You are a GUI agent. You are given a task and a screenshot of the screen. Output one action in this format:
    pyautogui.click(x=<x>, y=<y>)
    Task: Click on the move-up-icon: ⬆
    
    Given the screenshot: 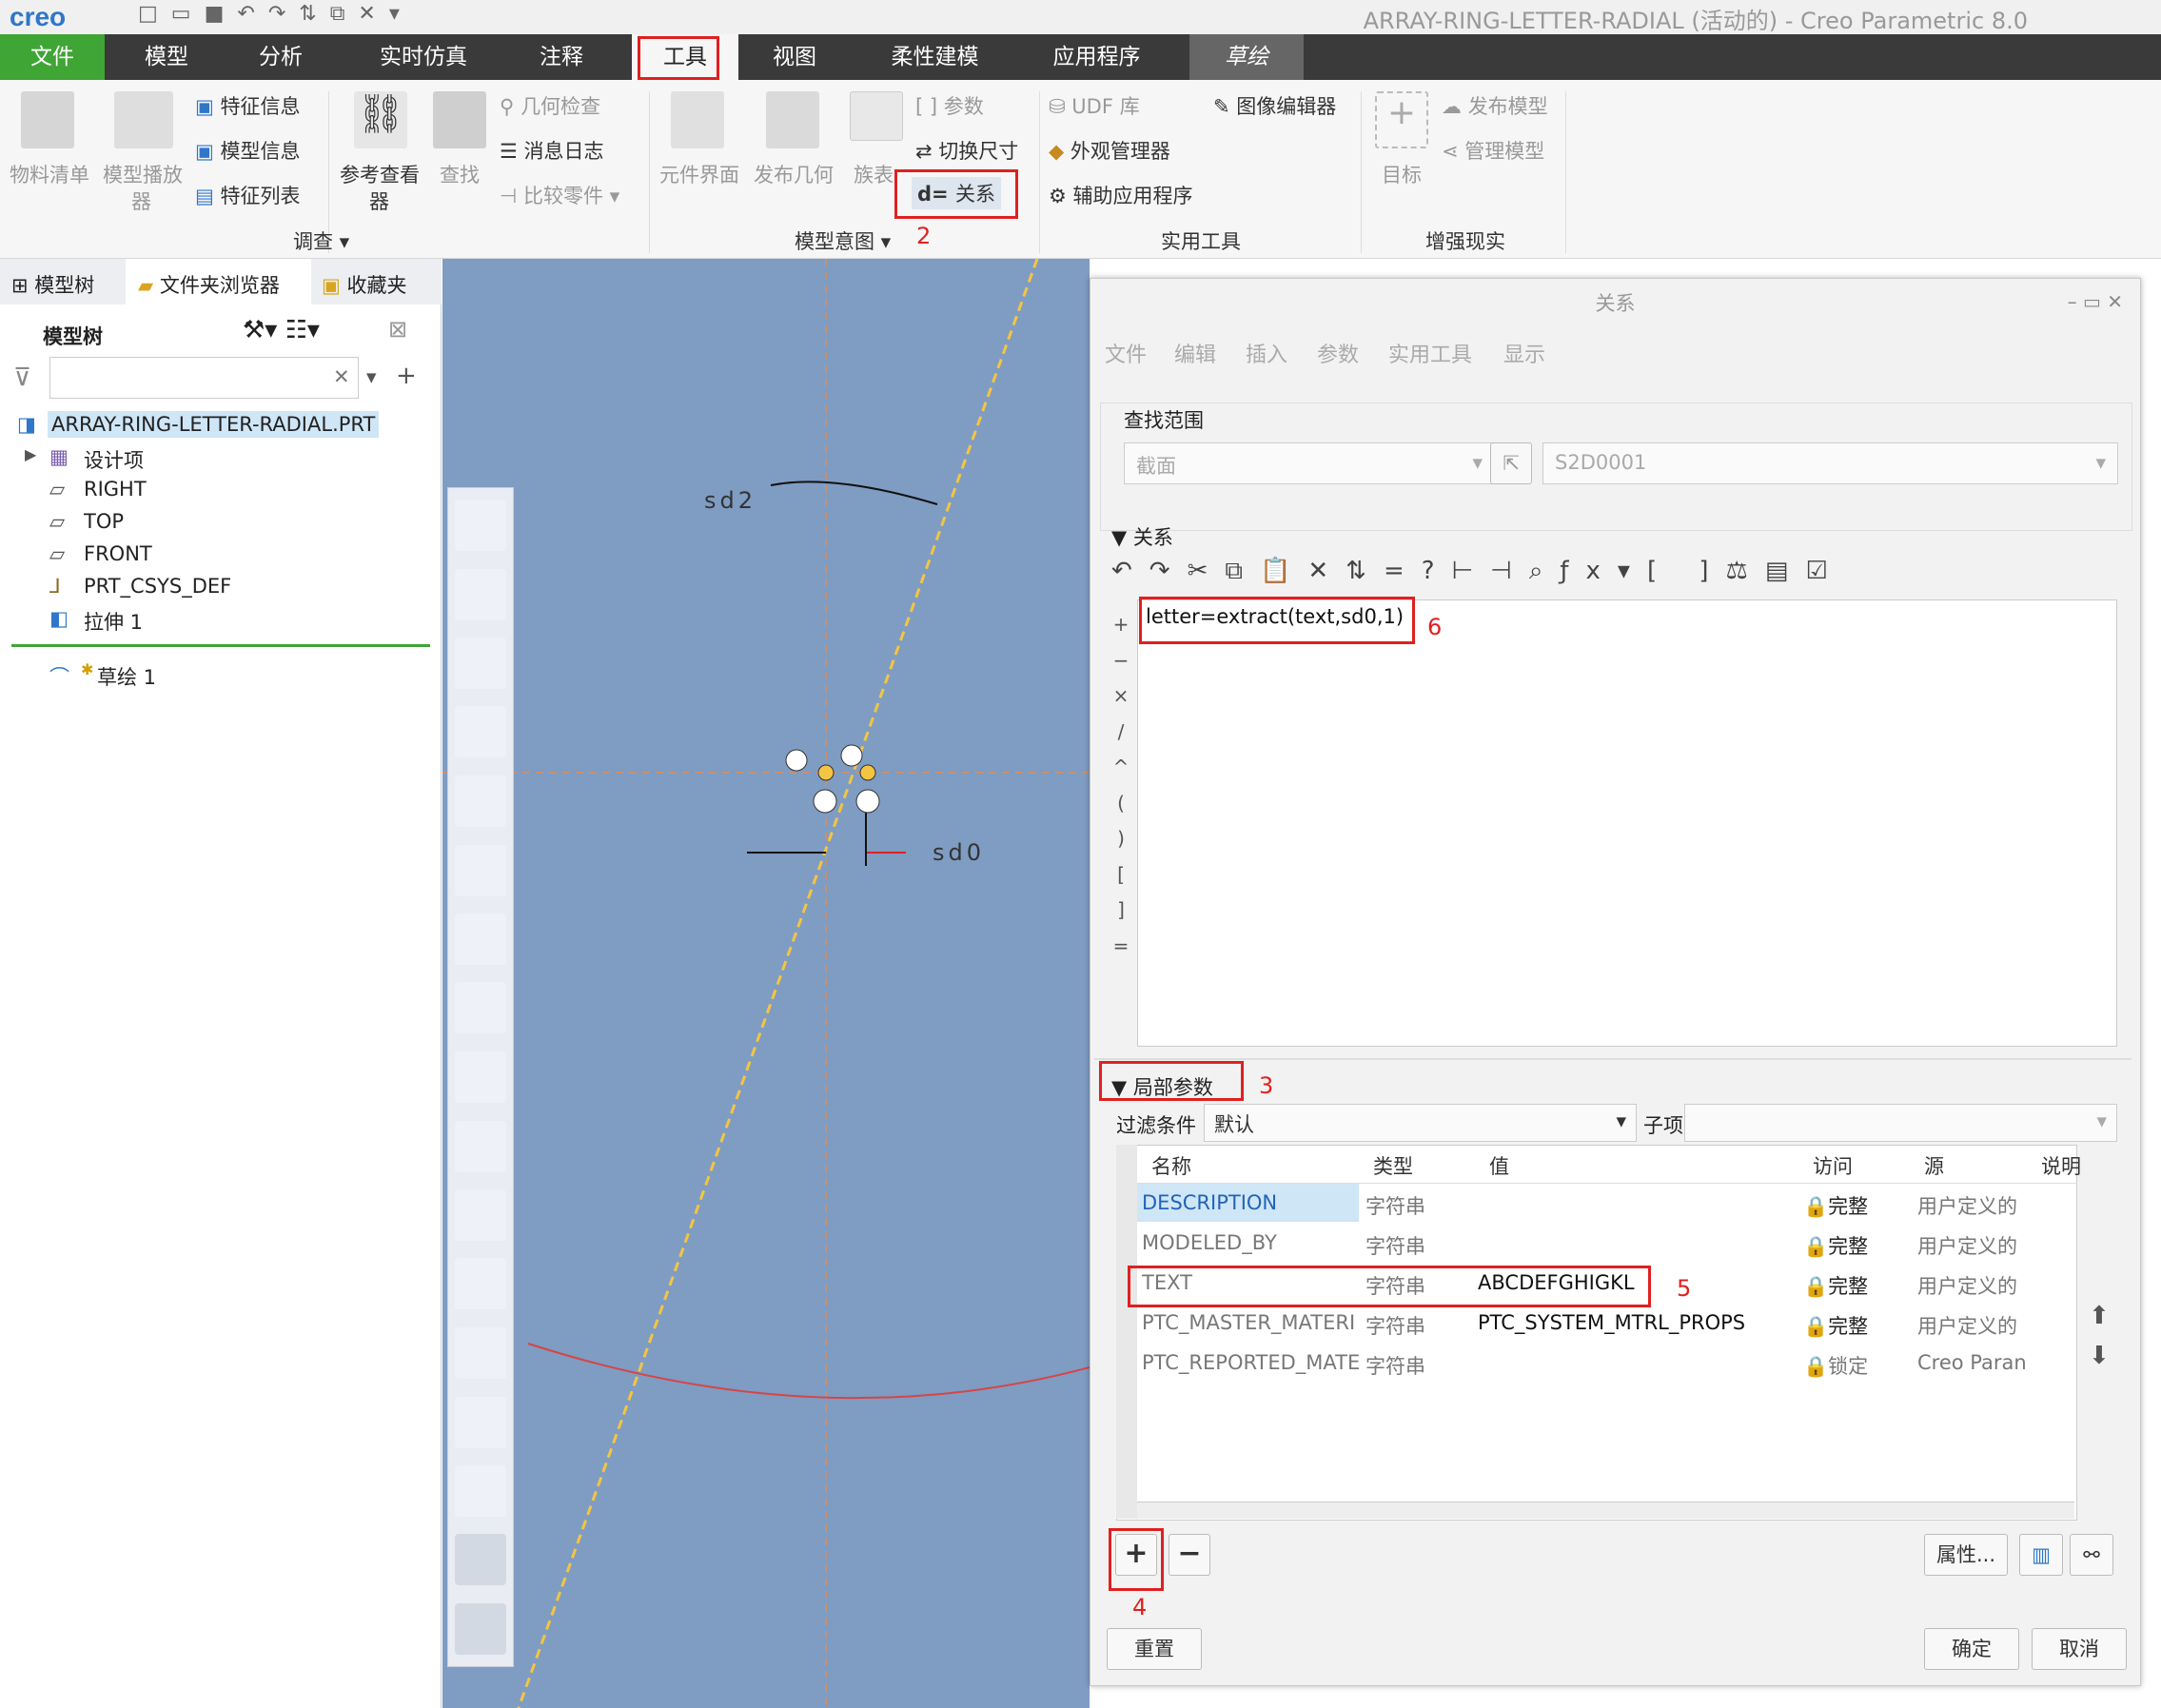 What is the action you would take?
    pyautogui.click(x=2099, y=1316)
    